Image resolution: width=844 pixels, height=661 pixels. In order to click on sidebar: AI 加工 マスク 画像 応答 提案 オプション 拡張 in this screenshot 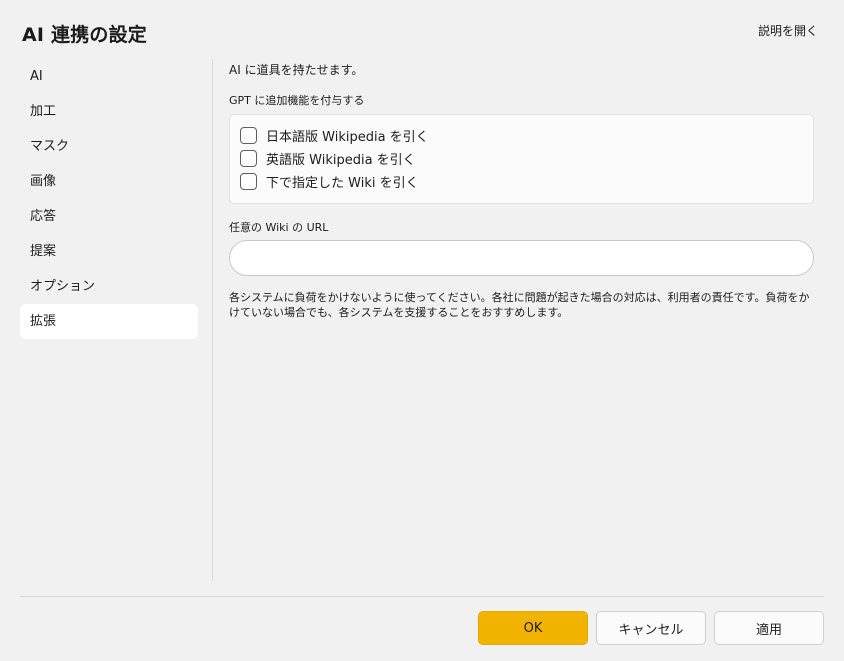, I will do `click(109, 199)`.